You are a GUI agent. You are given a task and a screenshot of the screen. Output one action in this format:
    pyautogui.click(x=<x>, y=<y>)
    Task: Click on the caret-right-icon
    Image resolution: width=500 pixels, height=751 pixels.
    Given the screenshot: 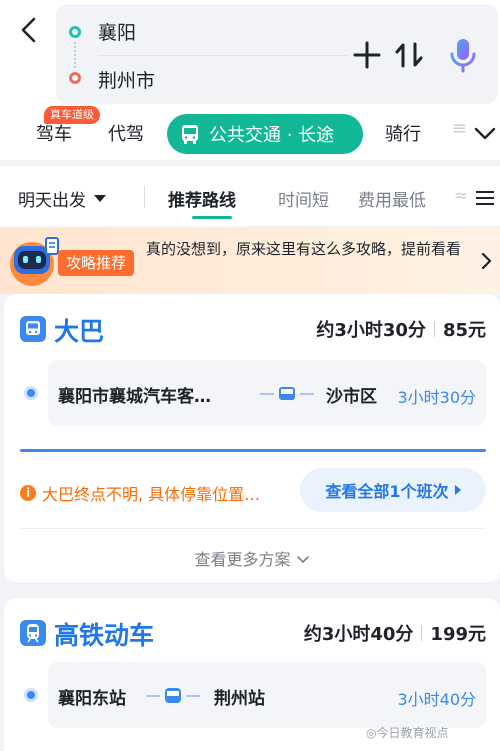 What is the action you would take?
    pyautogui.click(x=457, y=490)
    